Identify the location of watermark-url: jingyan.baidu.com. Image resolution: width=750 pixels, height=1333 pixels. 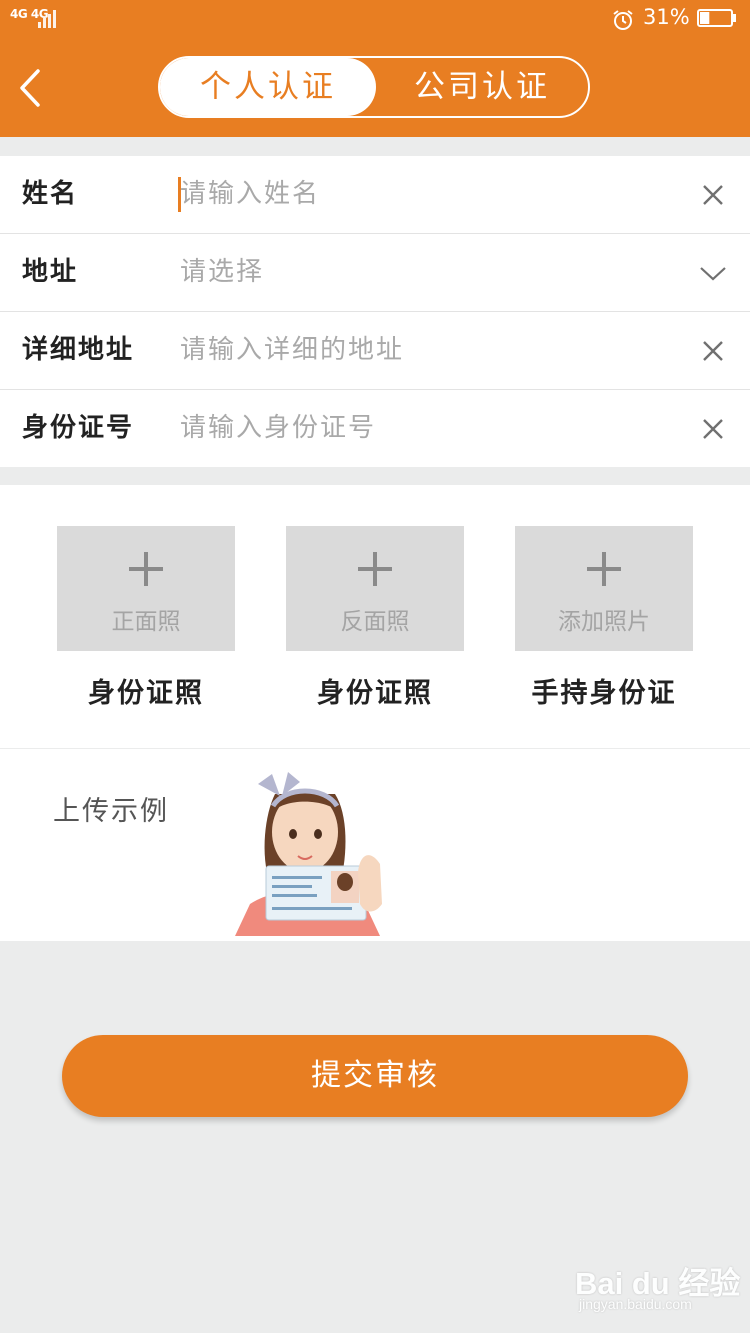
(635, 1304).